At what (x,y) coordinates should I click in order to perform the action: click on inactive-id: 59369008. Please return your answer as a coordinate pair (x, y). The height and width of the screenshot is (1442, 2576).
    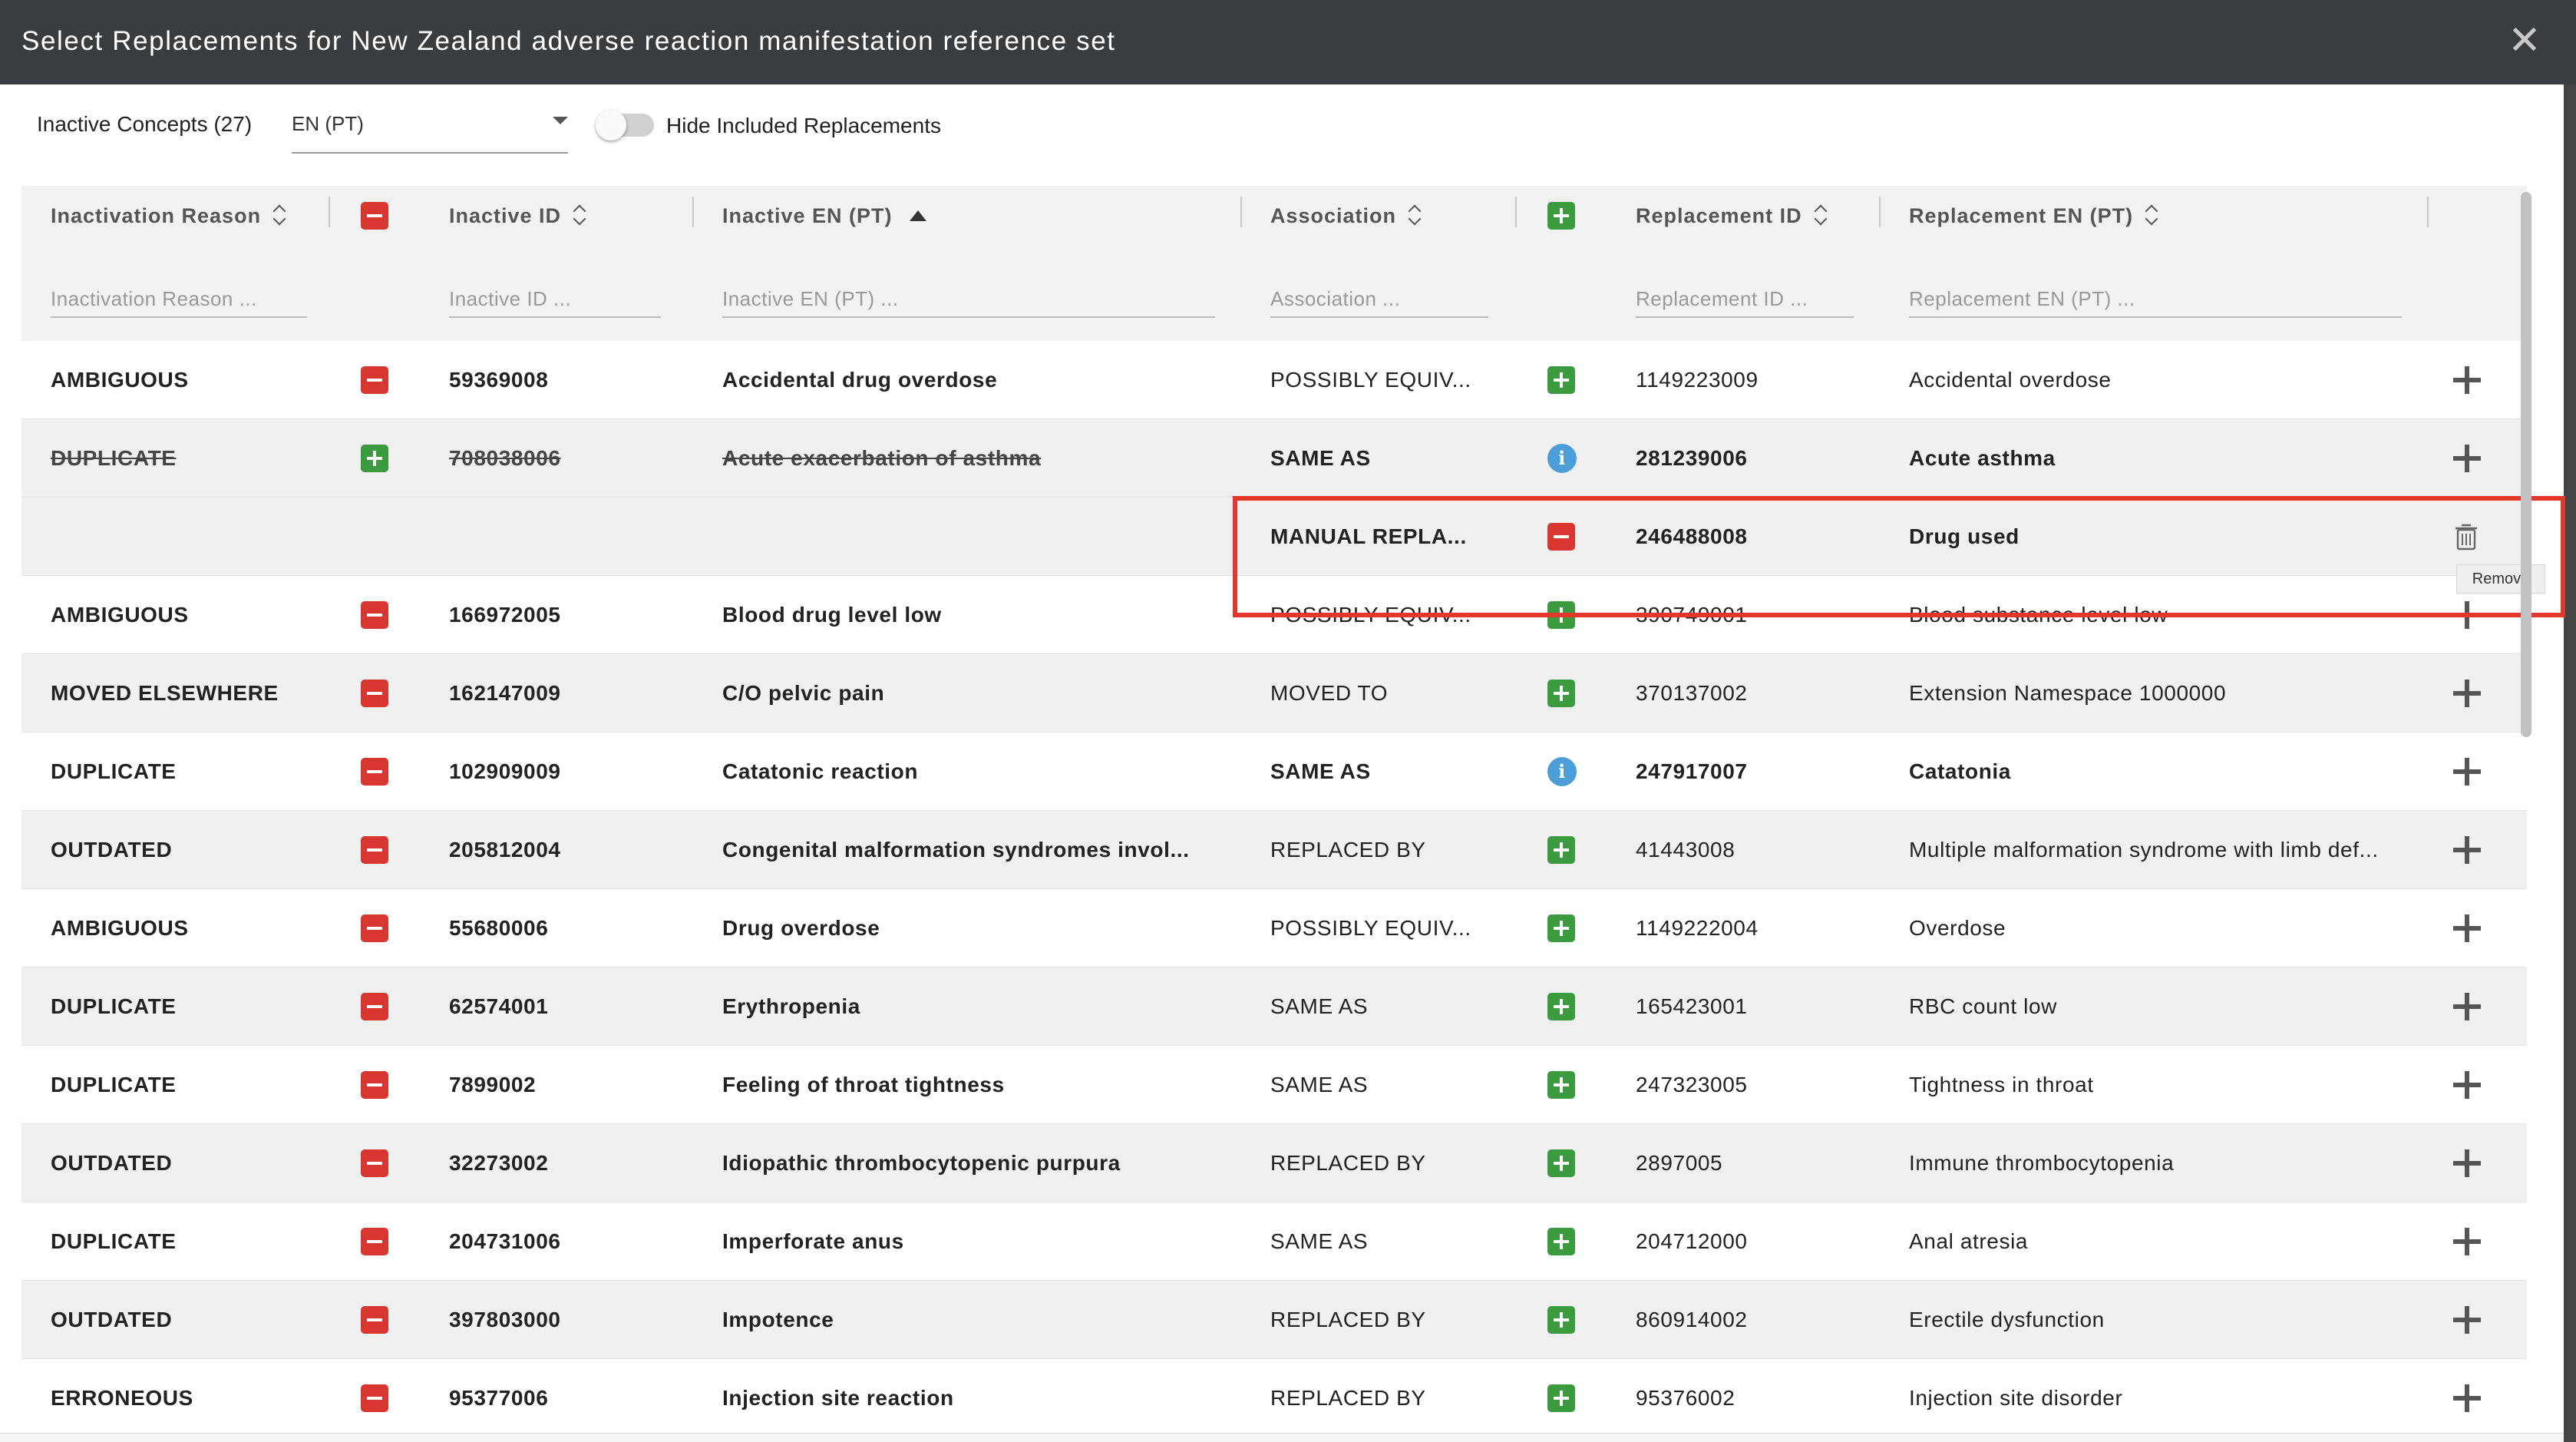
    Looking at the image, I should click on (499, 380).